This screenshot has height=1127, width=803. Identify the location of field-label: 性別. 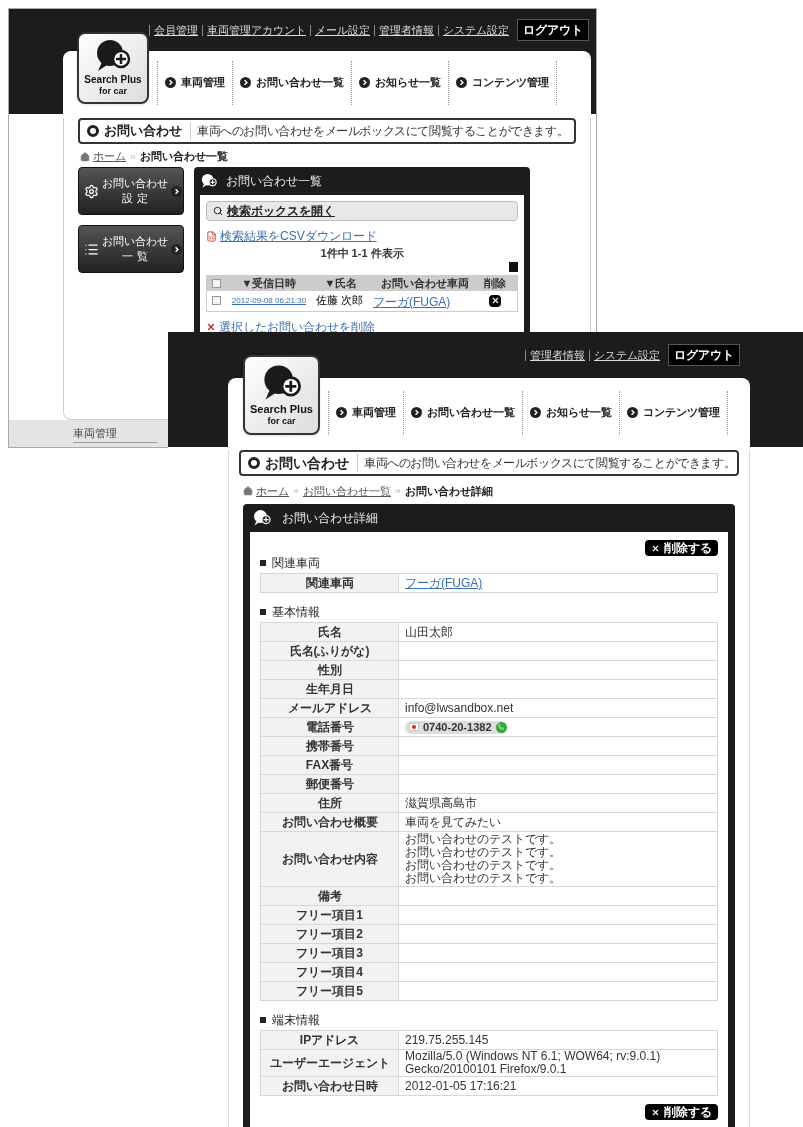
(330, 670).